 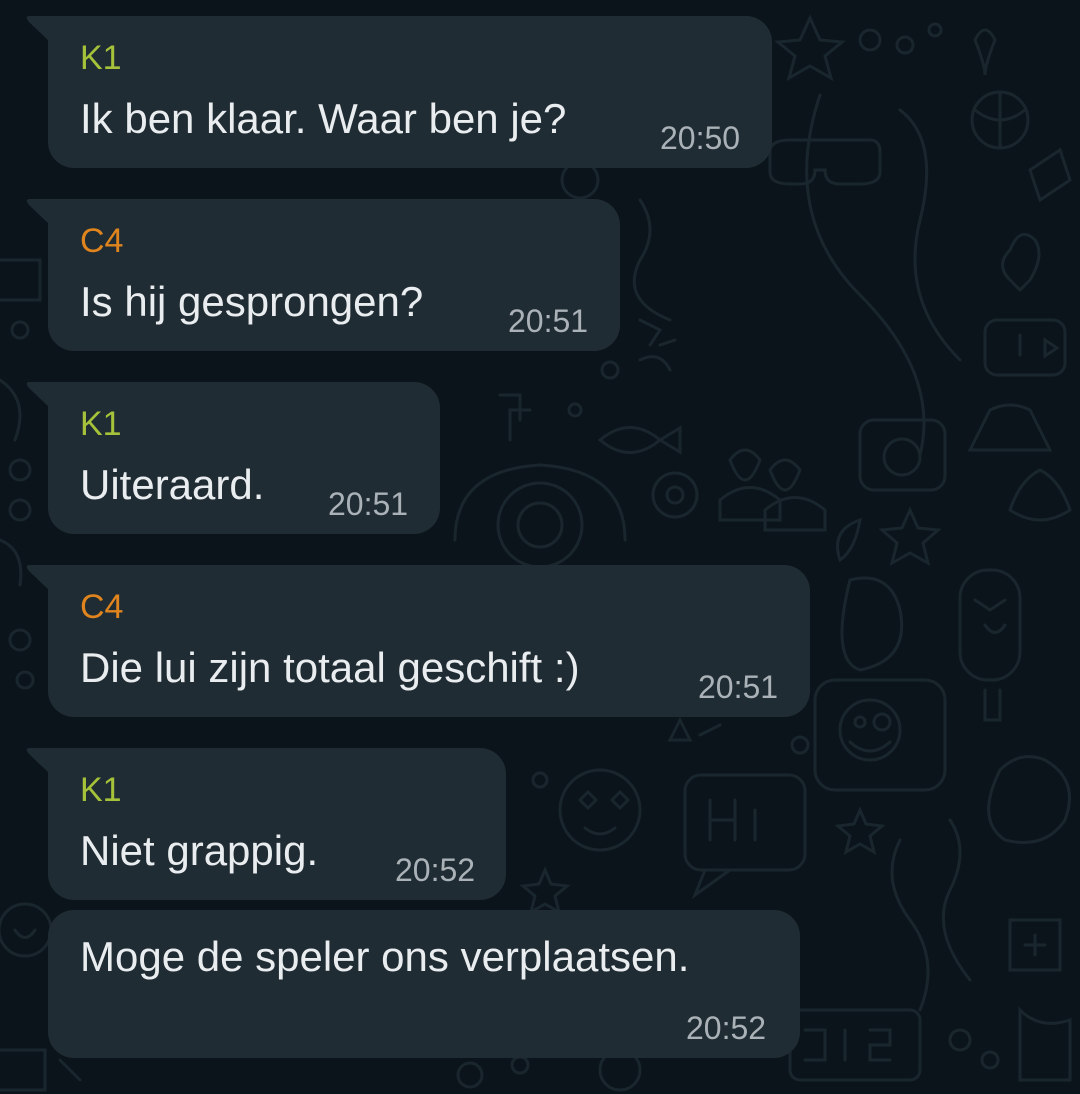 I want to click on message-text: Moge de speler ons verplaatsen., so click(x=385, y=956).